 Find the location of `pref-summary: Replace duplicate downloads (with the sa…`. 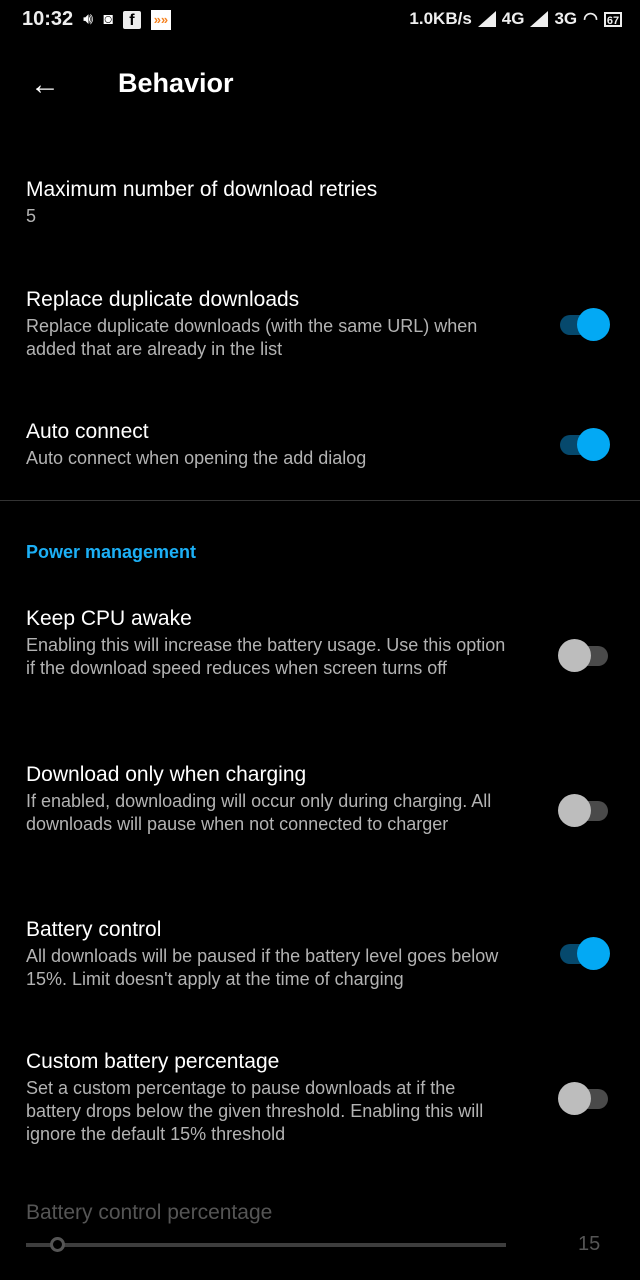

pref-summary: Replace duplicate downloads (with the sa… is located at coordinates (252, 337).